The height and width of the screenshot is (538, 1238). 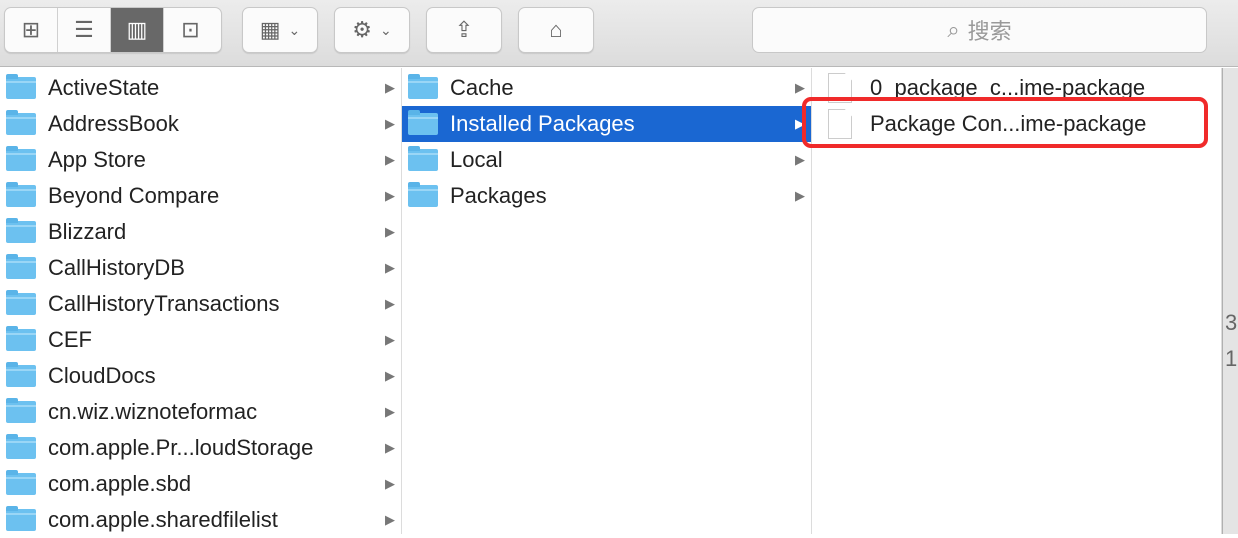 I want to click on item-label: CallHistoryDB, so click(x=116, y=267).